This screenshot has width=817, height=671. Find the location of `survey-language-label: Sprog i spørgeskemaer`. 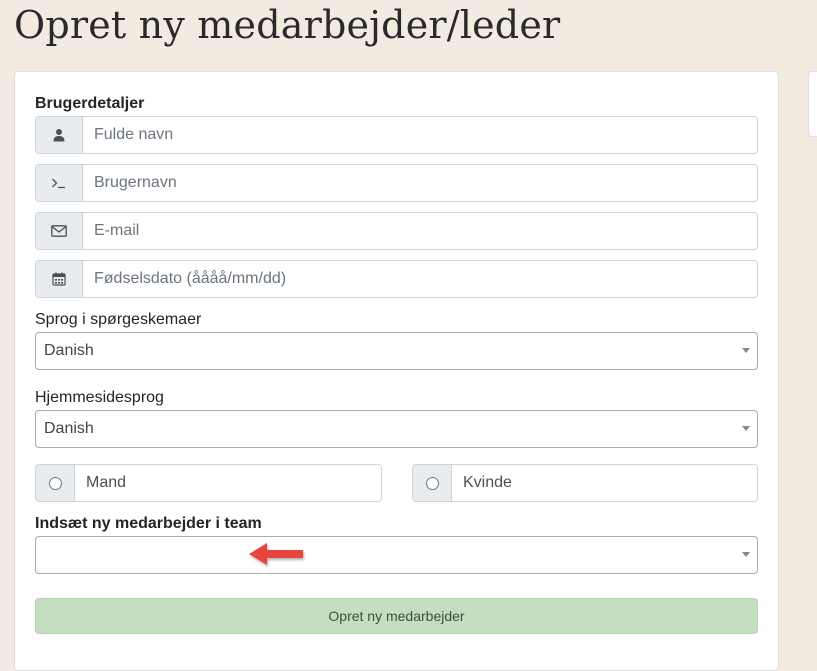

survey-language-label: Sprog i spørgeskemaer is located at coordinates (118, 319).